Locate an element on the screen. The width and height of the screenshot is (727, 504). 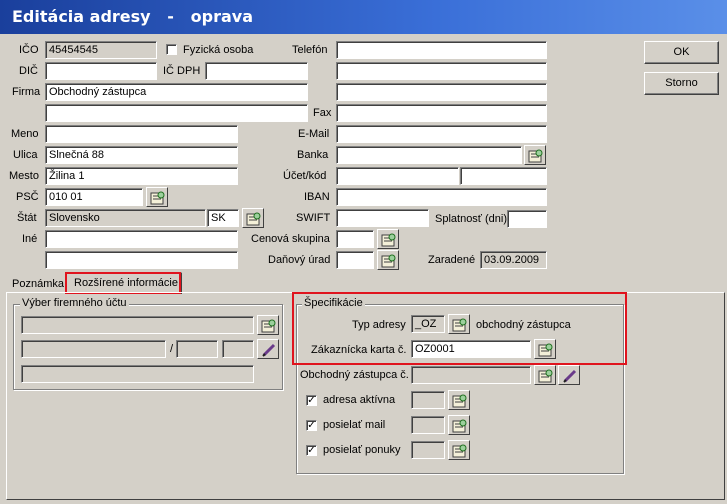
ulica-field: Slnečná 88 is located at coordinates (141, 155).